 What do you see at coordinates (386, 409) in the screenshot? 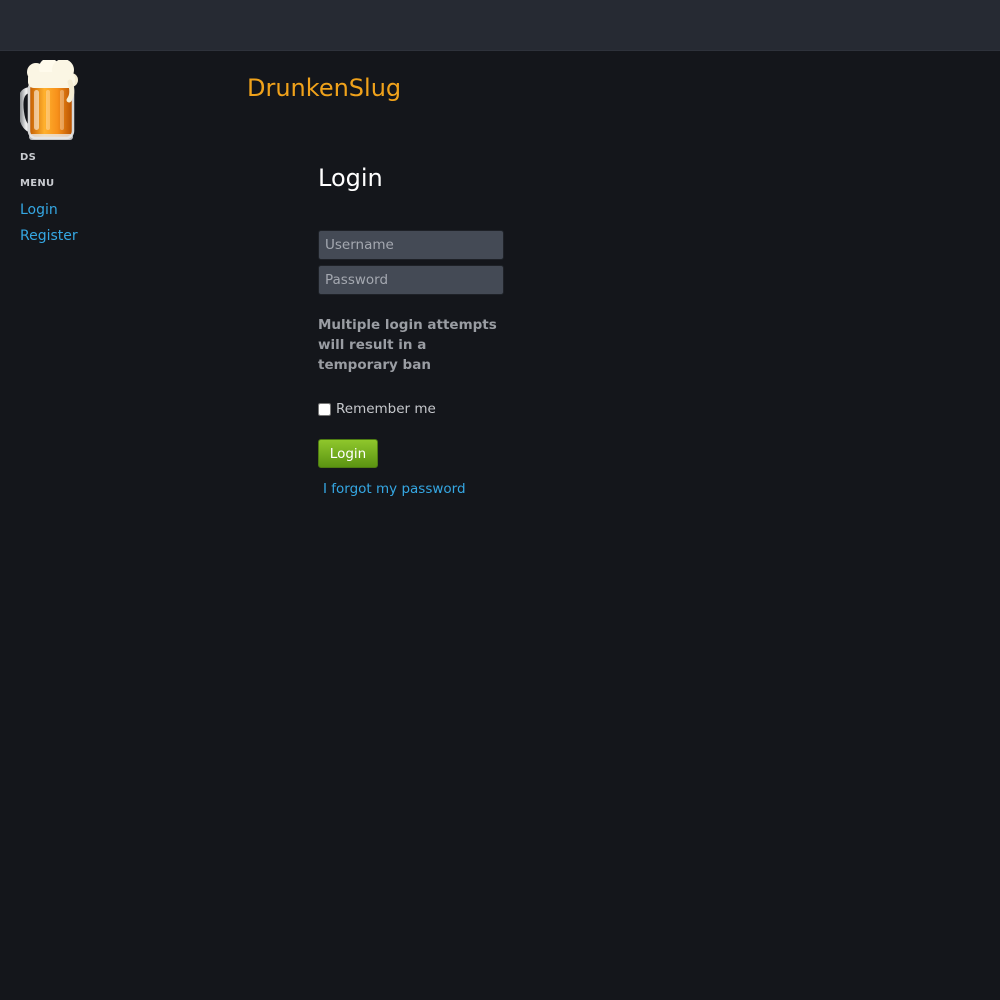
I see `remember-me-label: Remember me` at bounding box center [386, 409].